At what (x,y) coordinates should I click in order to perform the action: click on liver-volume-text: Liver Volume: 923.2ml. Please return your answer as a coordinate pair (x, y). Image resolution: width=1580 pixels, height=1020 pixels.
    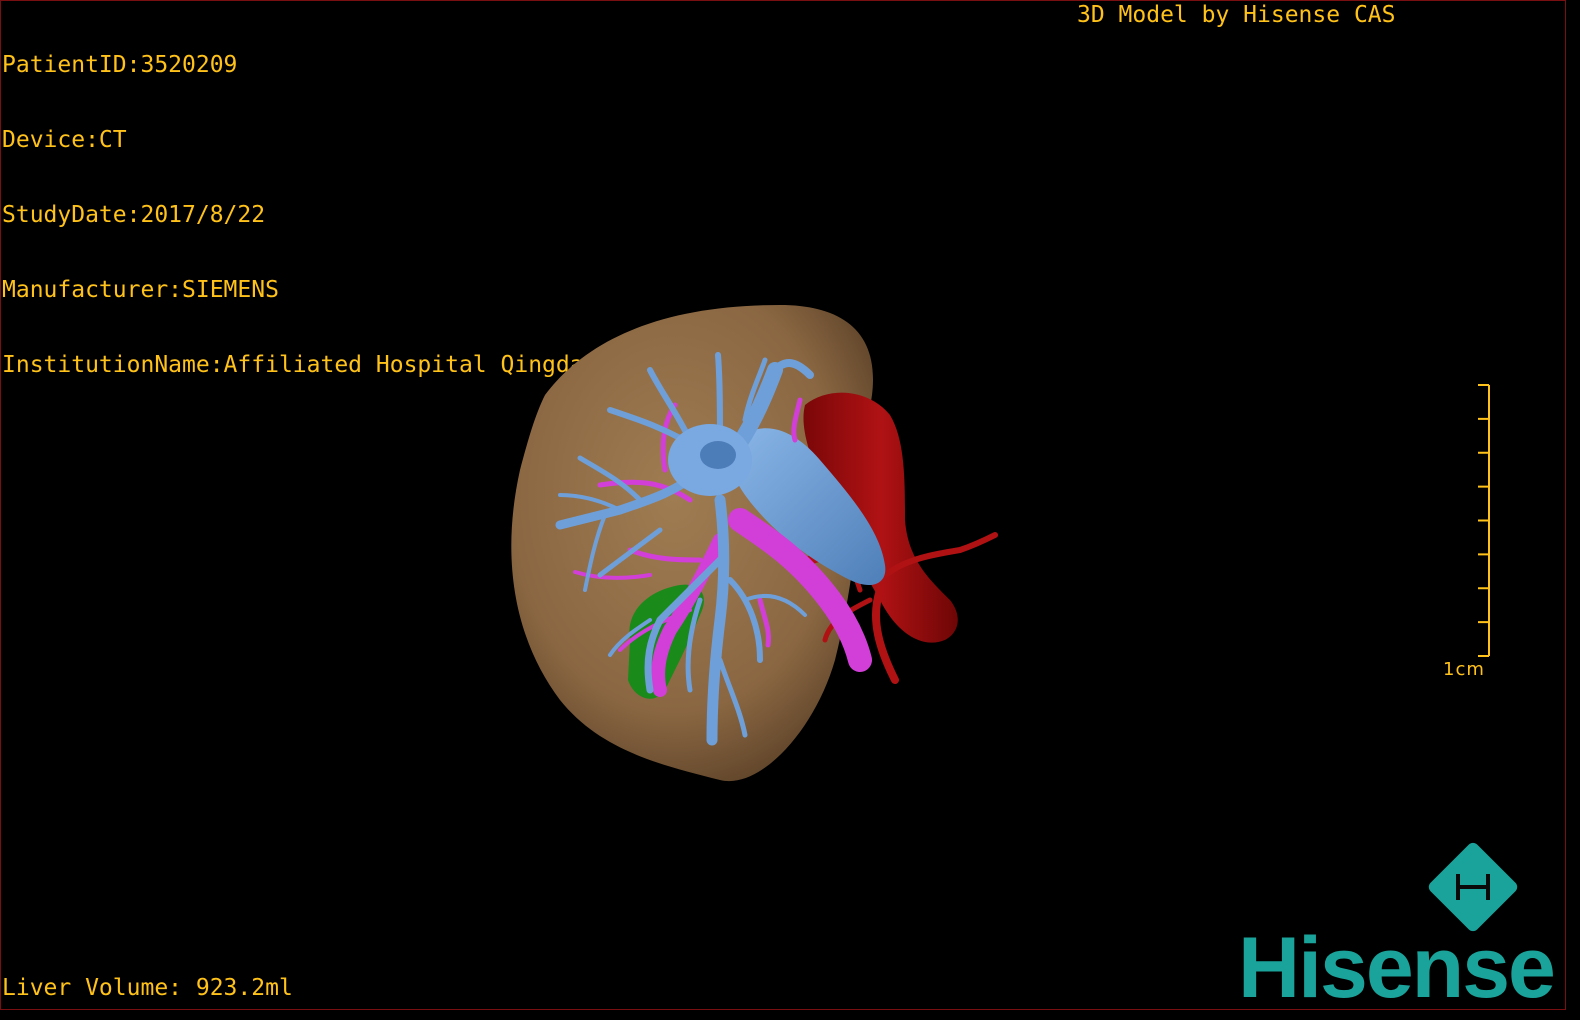
    Looking at the image, I should click on (147, 988).